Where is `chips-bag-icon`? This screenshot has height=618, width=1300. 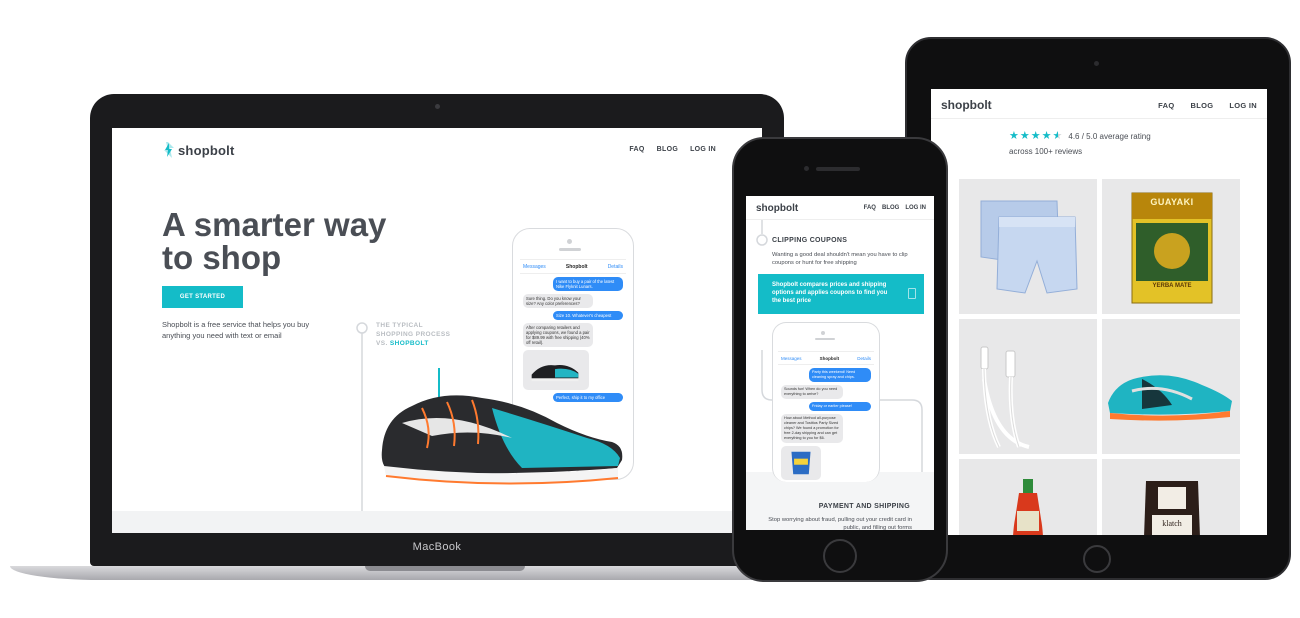
chips-bag-icon is located at coordinates (801, 463).